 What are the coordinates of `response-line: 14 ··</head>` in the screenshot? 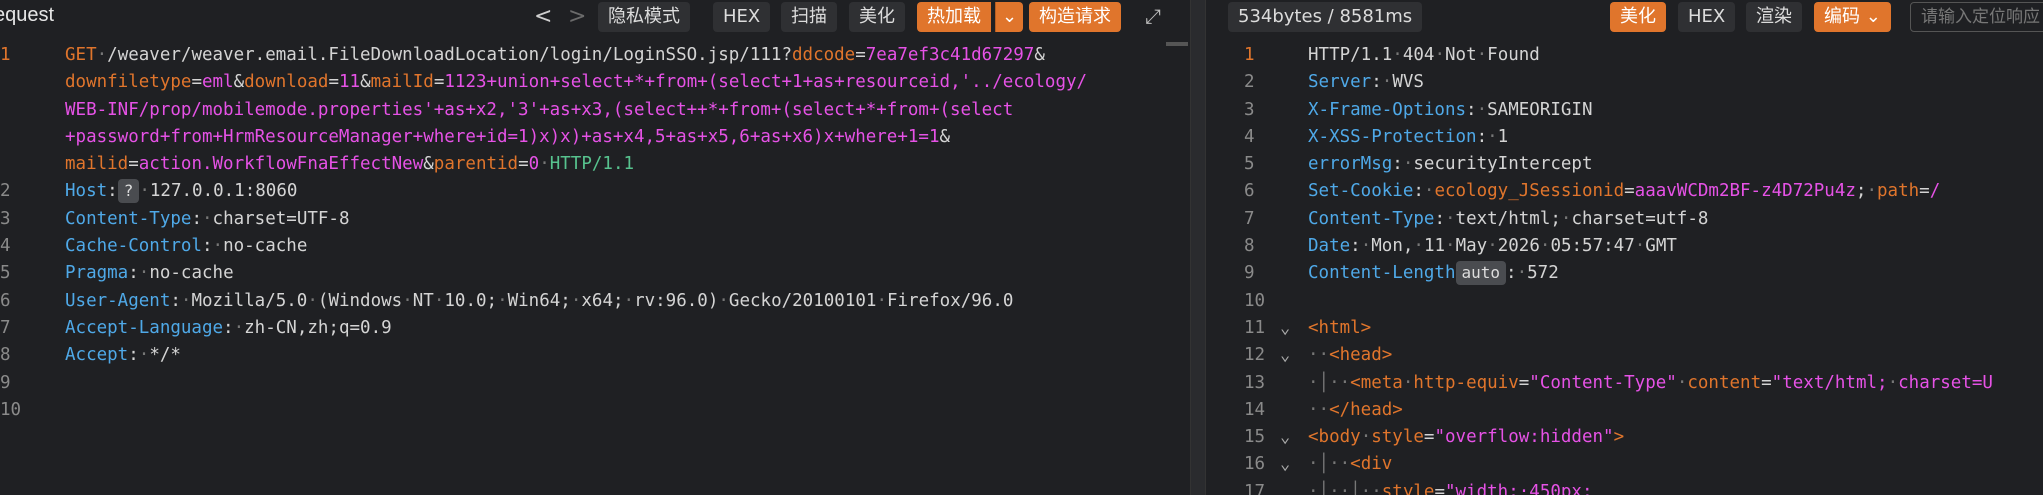 It's located at (1624, 410).